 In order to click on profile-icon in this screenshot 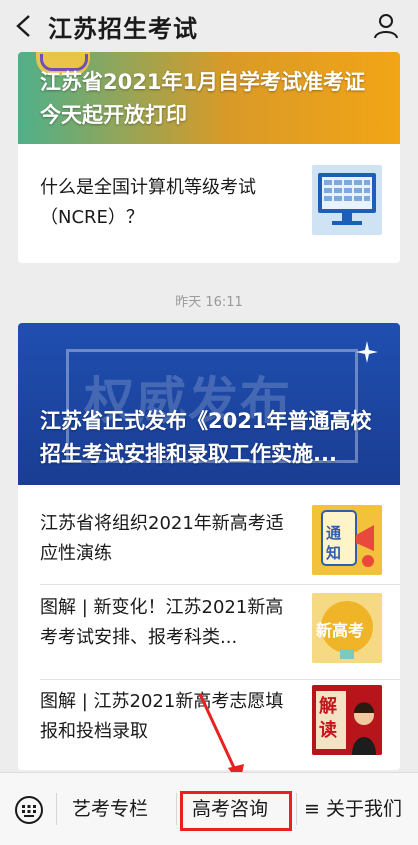, I will do `click(386, 26)`.